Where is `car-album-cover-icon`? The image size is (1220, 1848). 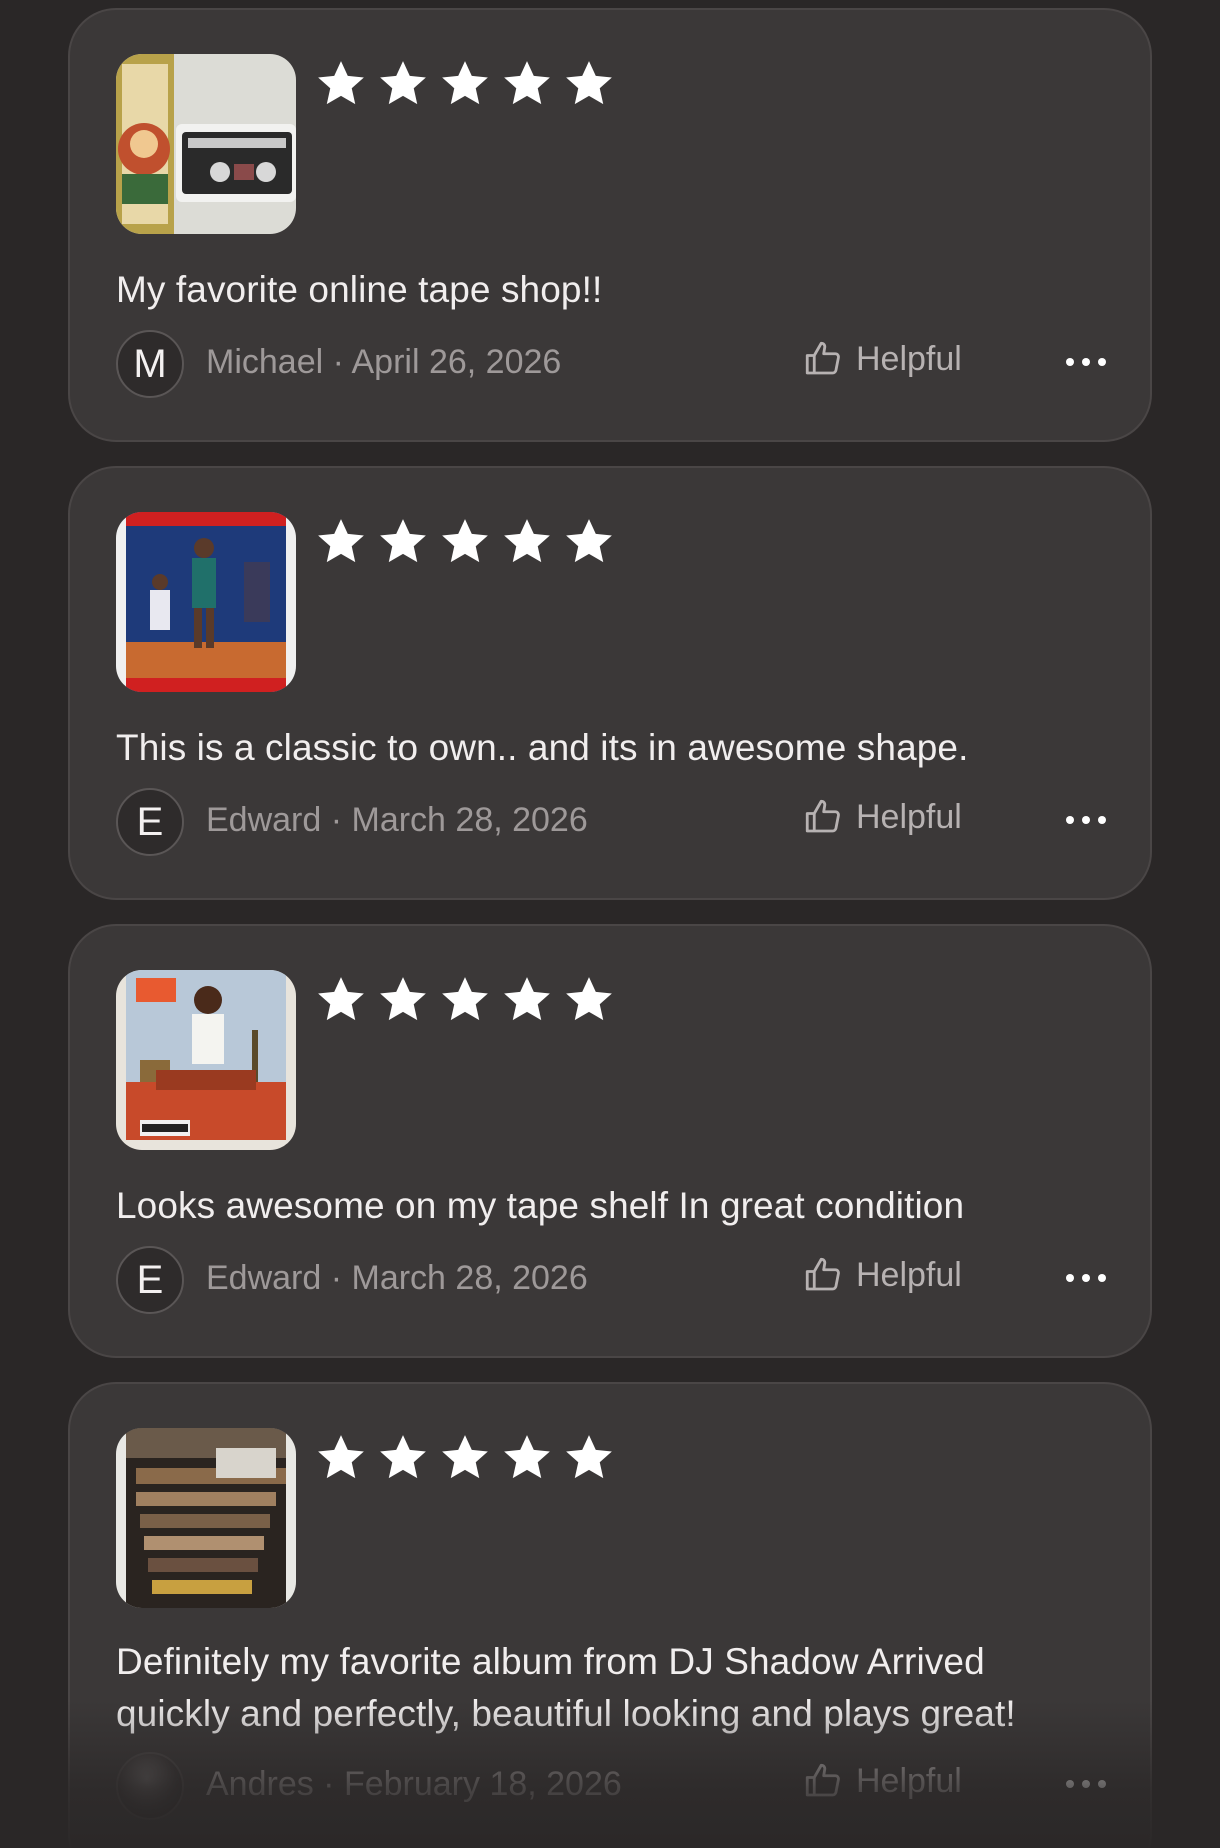
car-album-cover-icon is located at coordinates (206, 1060).